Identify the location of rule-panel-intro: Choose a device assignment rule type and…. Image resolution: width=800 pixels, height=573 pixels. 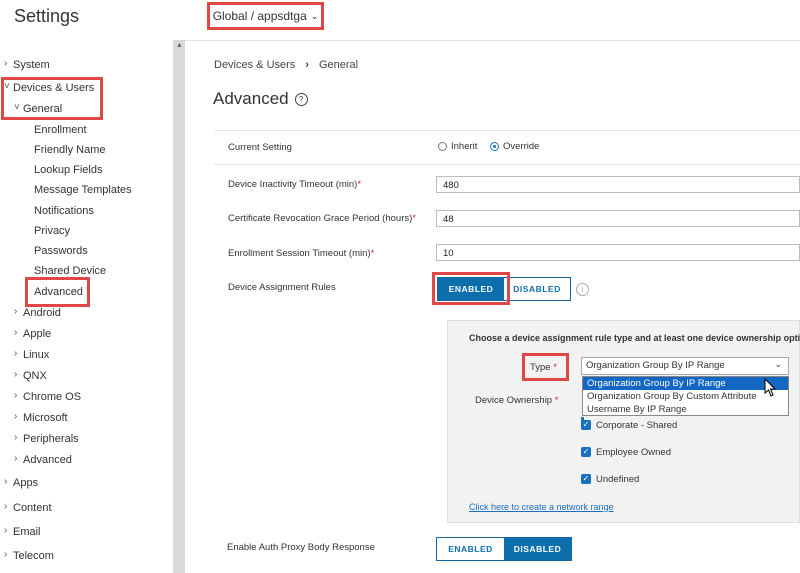
(634, 338).